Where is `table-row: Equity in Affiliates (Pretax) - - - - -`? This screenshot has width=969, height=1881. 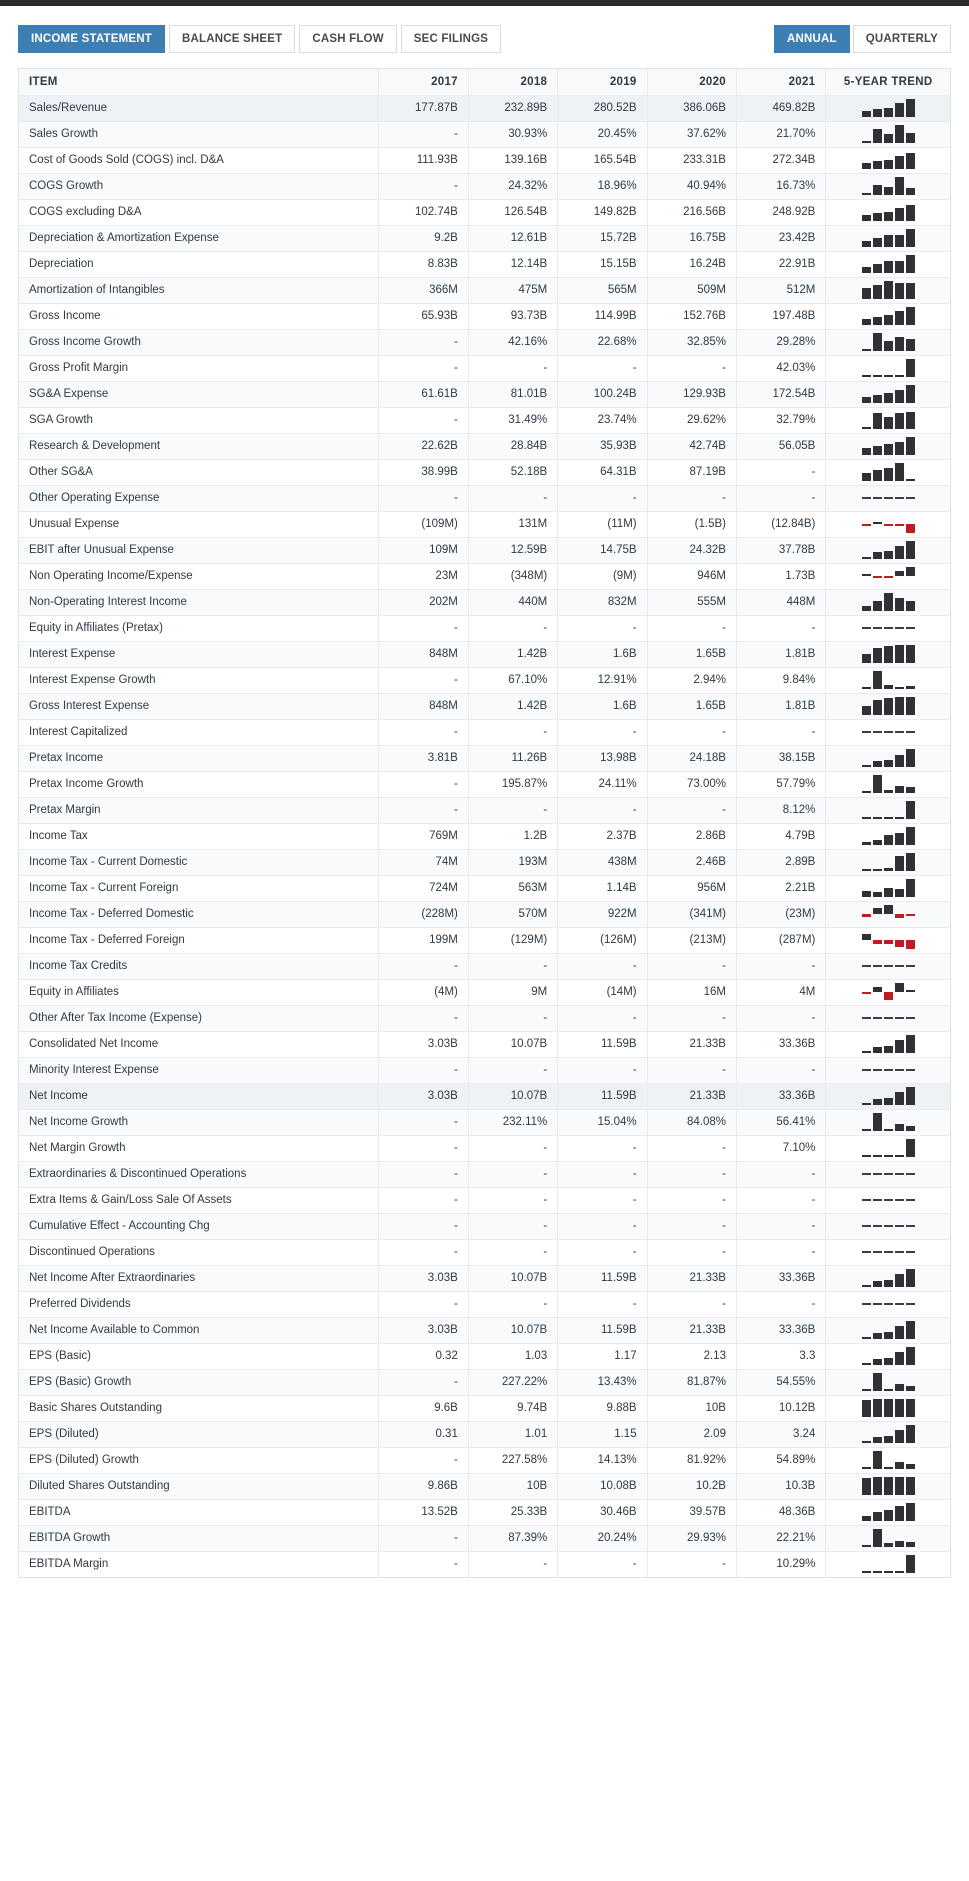
table-row: Equity in Affiliates (Pretax) - - - - - is located at coordinates (484, 628).